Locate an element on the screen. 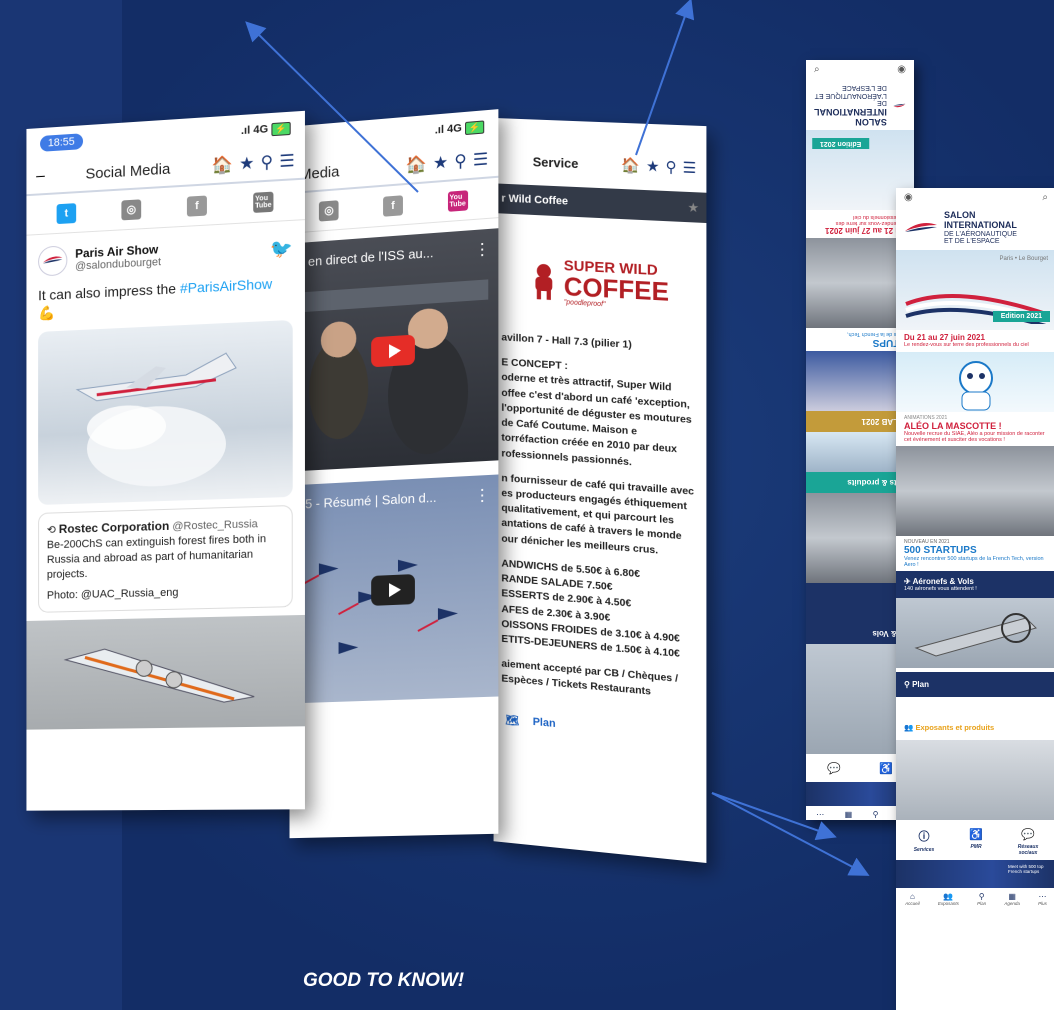 Image resolution: width=1054 pixels, height=1010 pixels. tab-label: Exposants is located at coordinates (948, 904).